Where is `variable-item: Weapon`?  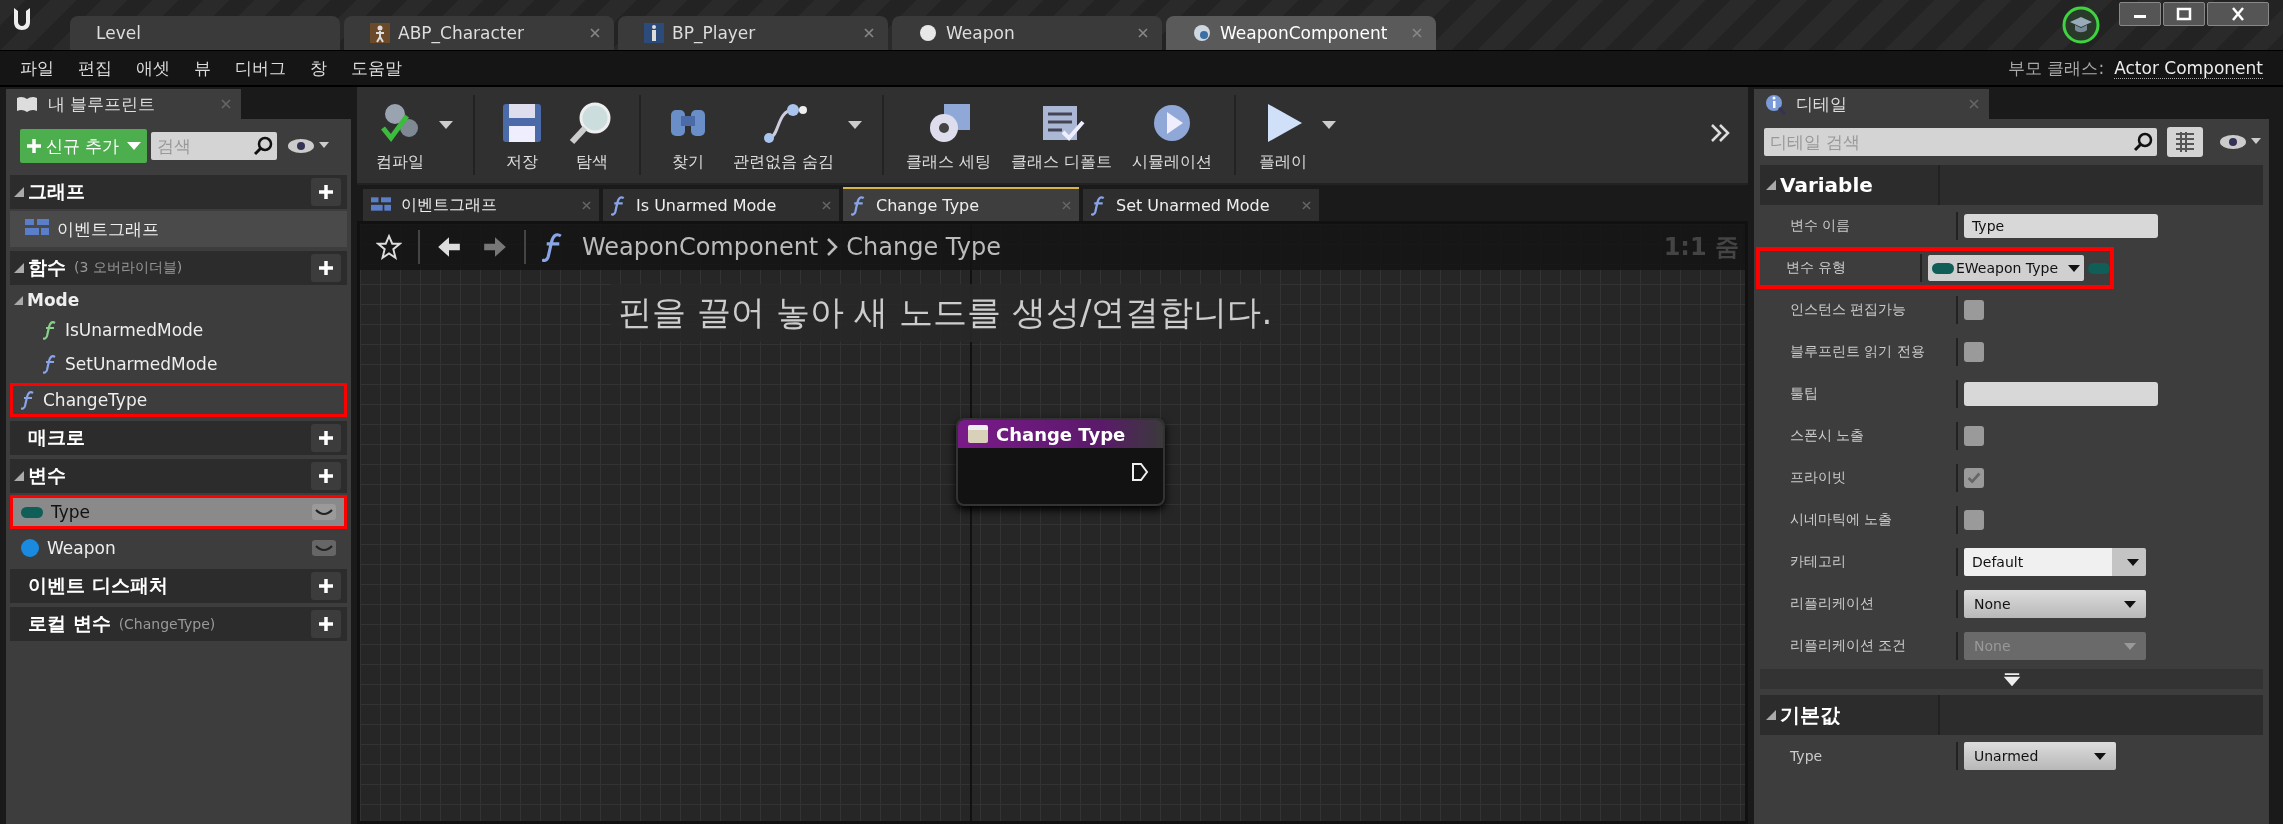
variable-item: Weapon is located at coordinates (178, 548).